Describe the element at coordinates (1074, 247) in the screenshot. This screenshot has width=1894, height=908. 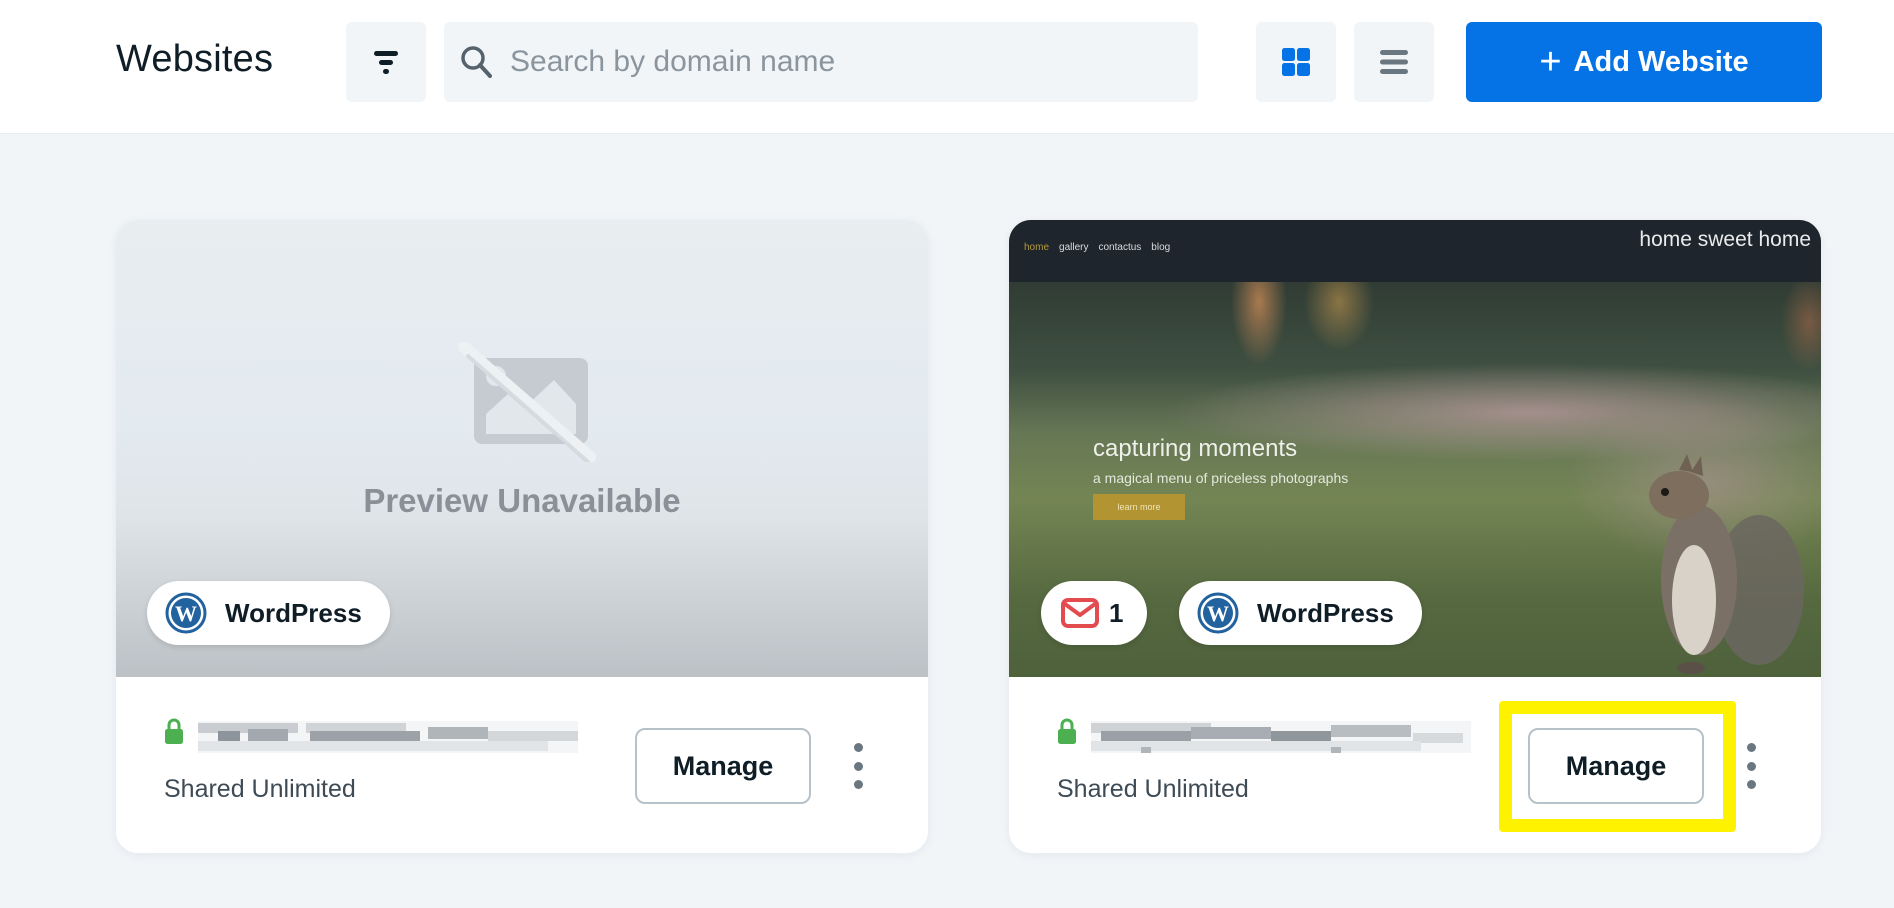
I see `site-nav-link: gallery` at that location.